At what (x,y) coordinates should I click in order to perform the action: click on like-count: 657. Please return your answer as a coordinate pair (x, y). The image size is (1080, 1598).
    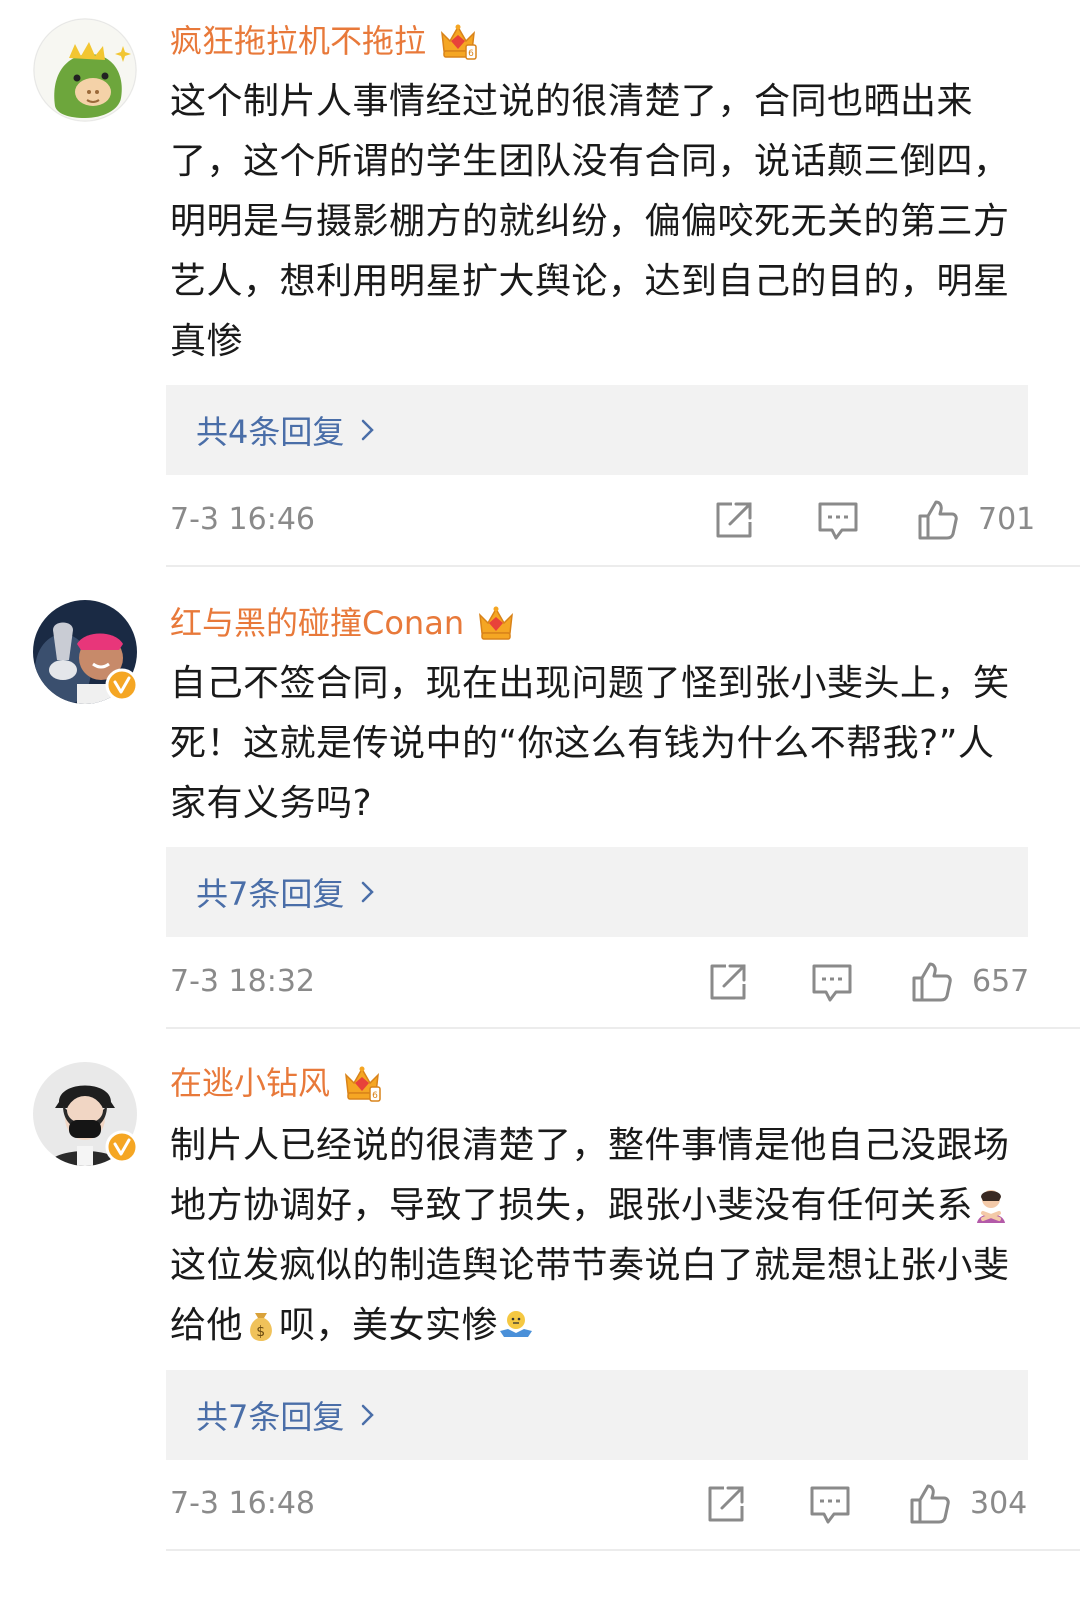
    Looking at the image, I should click on (1001, 981).